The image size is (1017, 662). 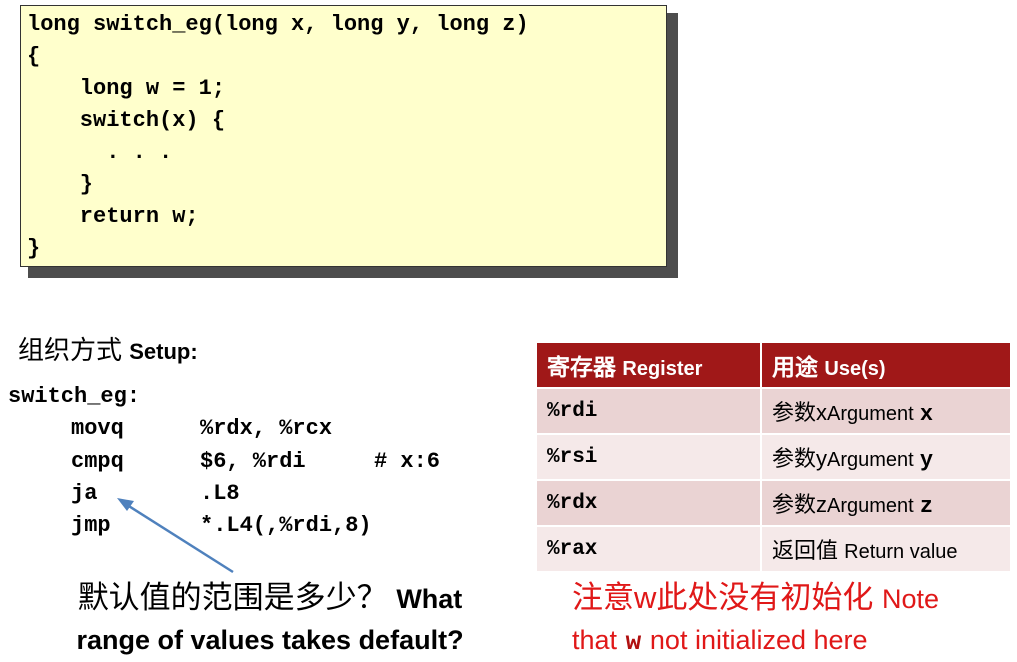 What do you see at coordinates (429, 599) in the screenshot?
I see `question-en-1: What` at bounding box center [429, 599].